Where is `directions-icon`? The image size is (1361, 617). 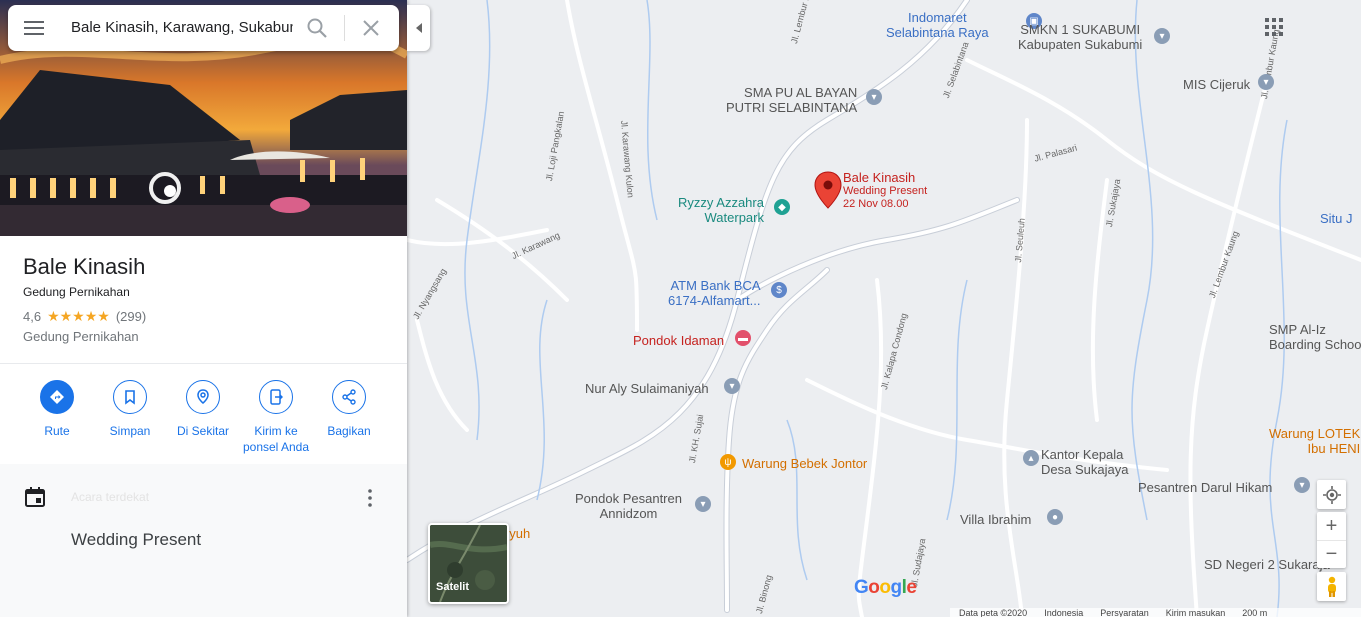 directions-icon is located at coordinates (57, 397).